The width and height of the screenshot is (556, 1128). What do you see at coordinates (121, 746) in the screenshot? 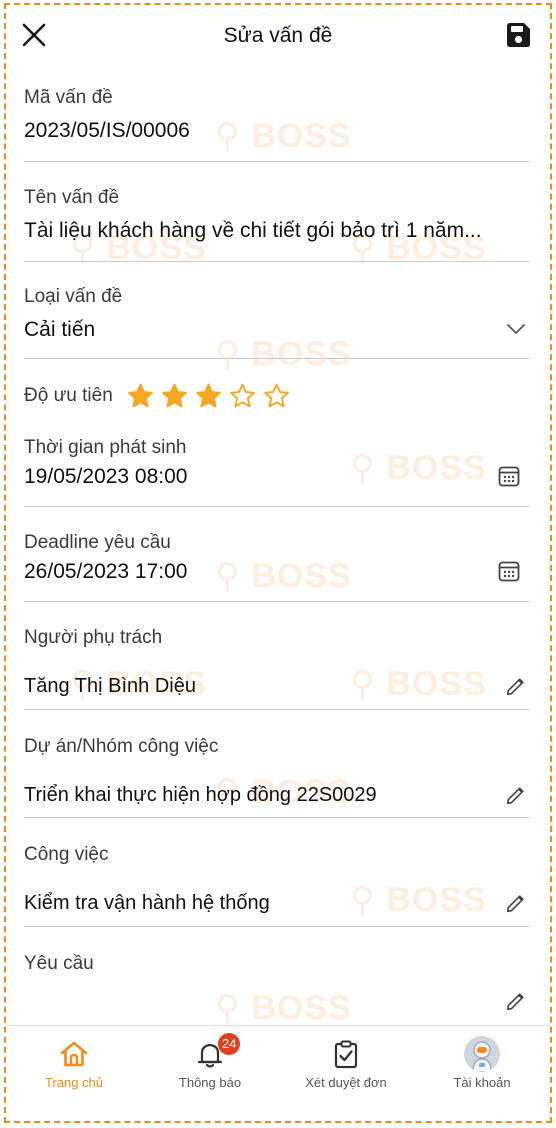
I see `project-label: Dự án/Nhóm công việc` at bounding box center [121, 746].